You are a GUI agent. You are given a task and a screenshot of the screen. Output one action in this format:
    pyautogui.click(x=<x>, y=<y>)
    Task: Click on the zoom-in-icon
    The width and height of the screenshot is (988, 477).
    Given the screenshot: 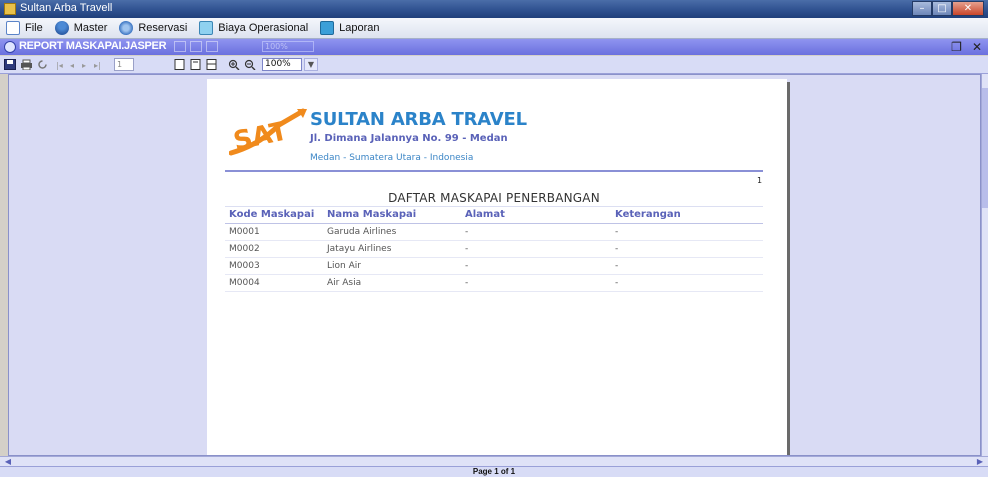 What is the action you would take?
    pyautogui.click(x=234, y=64)
    